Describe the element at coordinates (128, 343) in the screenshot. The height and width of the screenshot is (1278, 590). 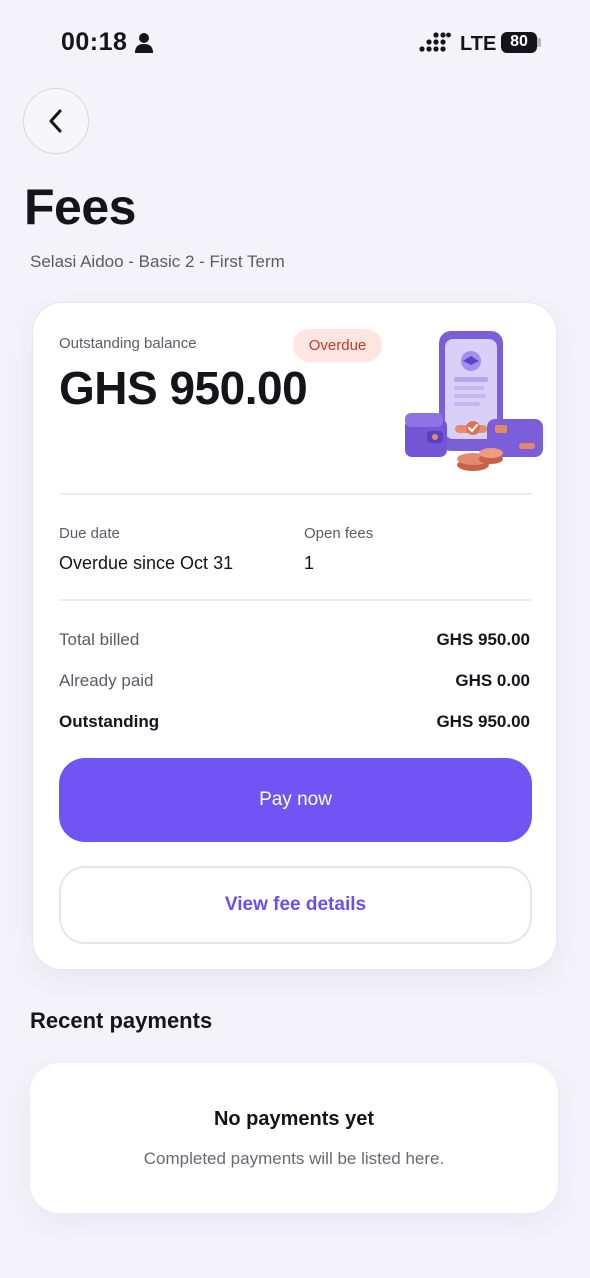
I see `outstanding-balance-label: Outstanding balance` at that location.